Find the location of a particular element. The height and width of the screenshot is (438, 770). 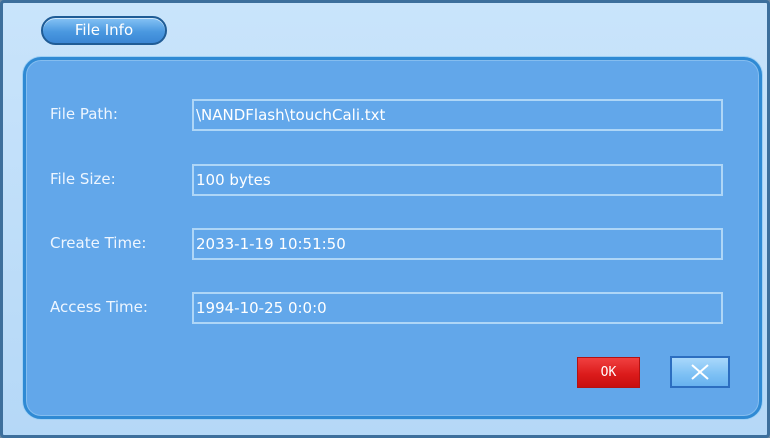

file-size-label: File Size: is located at coordinates (83, 179).